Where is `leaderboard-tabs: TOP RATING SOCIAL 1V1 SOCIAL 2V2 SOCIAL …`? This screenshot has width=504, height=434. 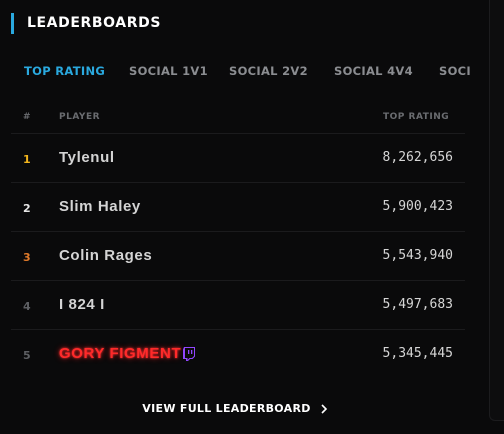 leaderboard-tabs: TOP RATING SOCIAL 1V1 SOCIAL 2V2 SOCIAL … is located at coordinates (235, 72).